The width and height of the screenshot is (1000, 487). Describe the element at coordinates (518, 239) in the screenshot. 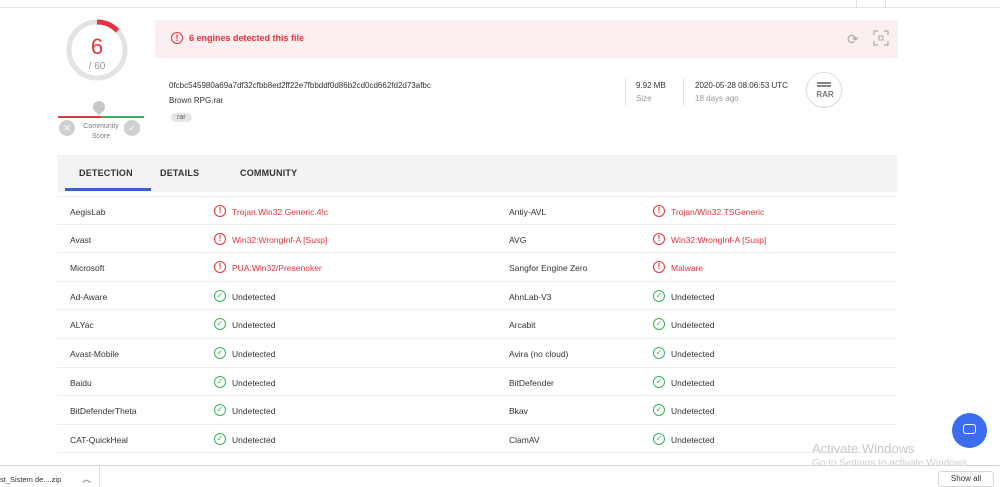

I see `engine-name: AVG` at that location.